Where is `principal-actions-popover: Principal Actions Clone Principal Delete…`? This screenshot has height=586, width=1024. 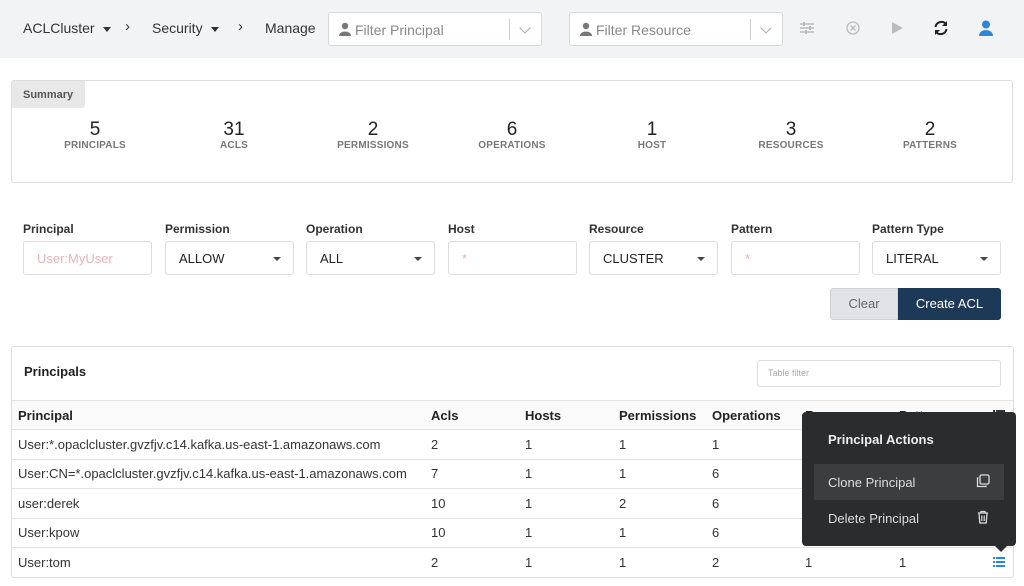
principal-actions-popover: Principal Actions Clone Principal Delete… is located at coordinates (909, 482).